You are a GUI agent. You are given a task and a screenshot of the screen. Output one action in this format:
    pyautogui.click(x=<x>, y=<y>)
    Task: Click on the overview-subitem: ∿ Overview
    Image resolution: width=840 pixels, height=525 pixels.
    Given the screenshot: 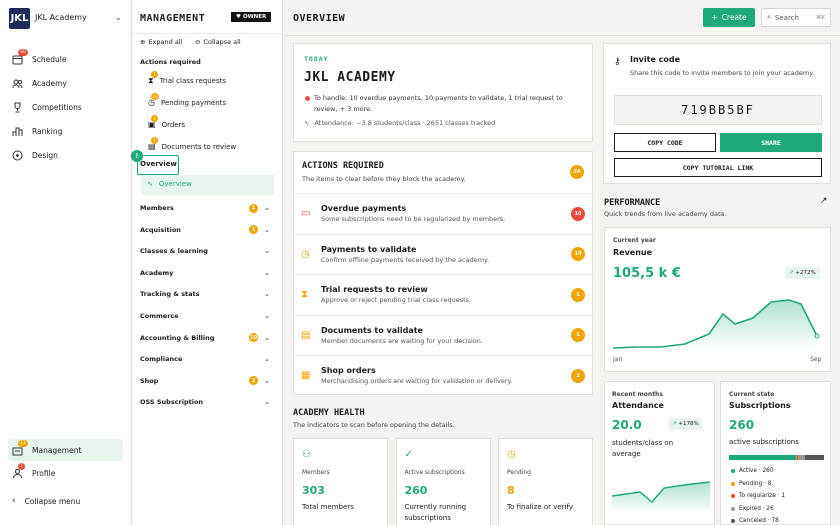 What is the action you would take?
    pyautogui.click(x=169, y=184)
    